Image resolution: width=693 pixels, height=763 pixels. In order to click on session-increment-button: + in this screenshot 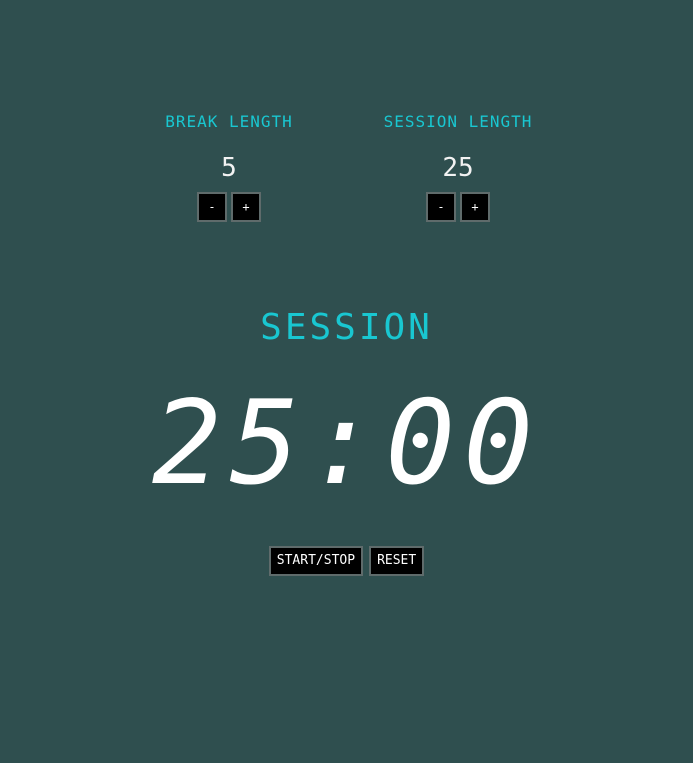, I will do `click(475, 207)`.